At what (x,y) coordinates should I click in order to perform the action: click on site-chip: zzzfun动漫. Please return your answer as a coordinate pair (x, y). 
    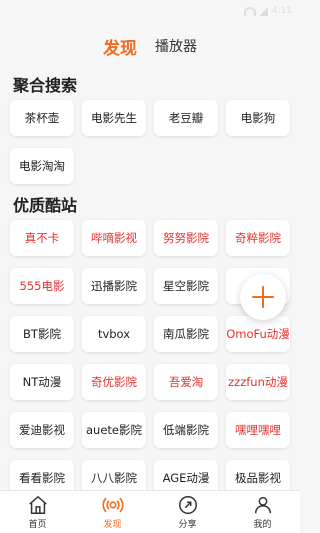
    Looking at the image, I should click on (258, 382).